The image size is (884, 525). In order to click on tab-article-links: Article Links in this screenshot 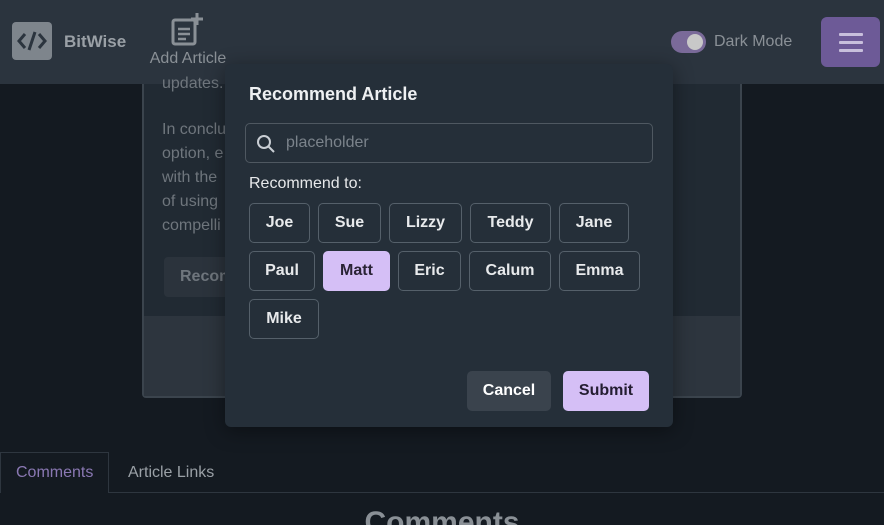, I will do `click(171, 472)`.